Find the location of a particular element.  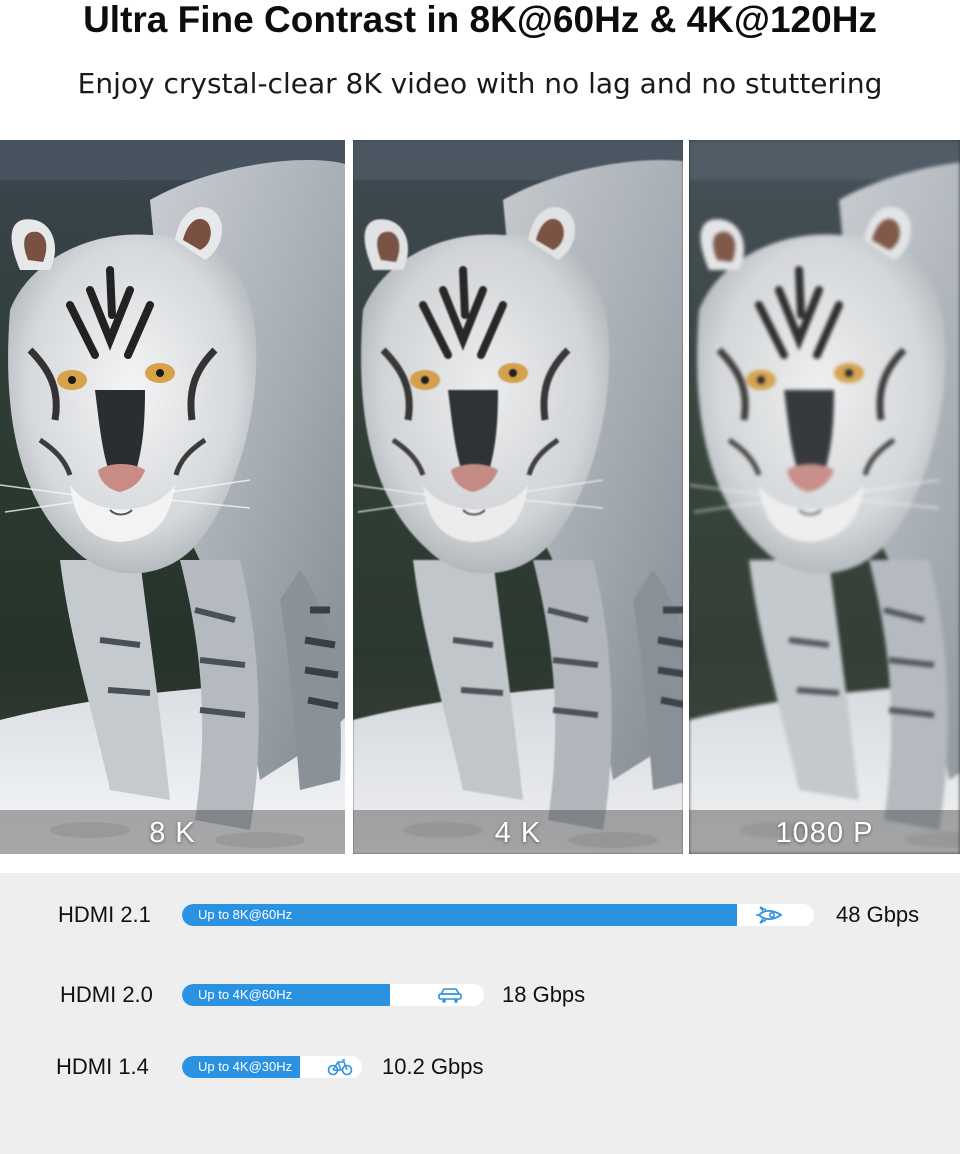

bandwidth-bar-text: Up to 8K@60Hz is located at coordinates (245, 914).